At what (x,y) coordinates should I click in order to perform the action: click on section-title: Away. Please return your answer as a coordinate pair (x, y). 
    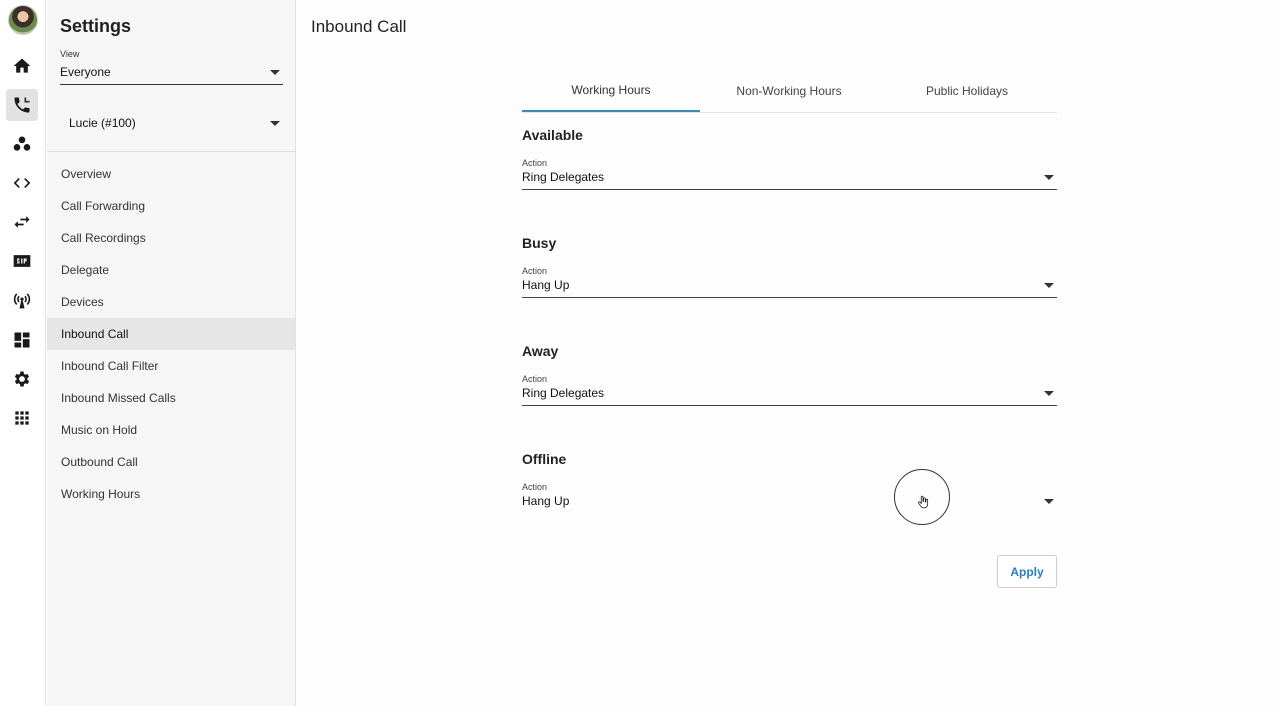
    Looking at the image, I should click on (540, 351).